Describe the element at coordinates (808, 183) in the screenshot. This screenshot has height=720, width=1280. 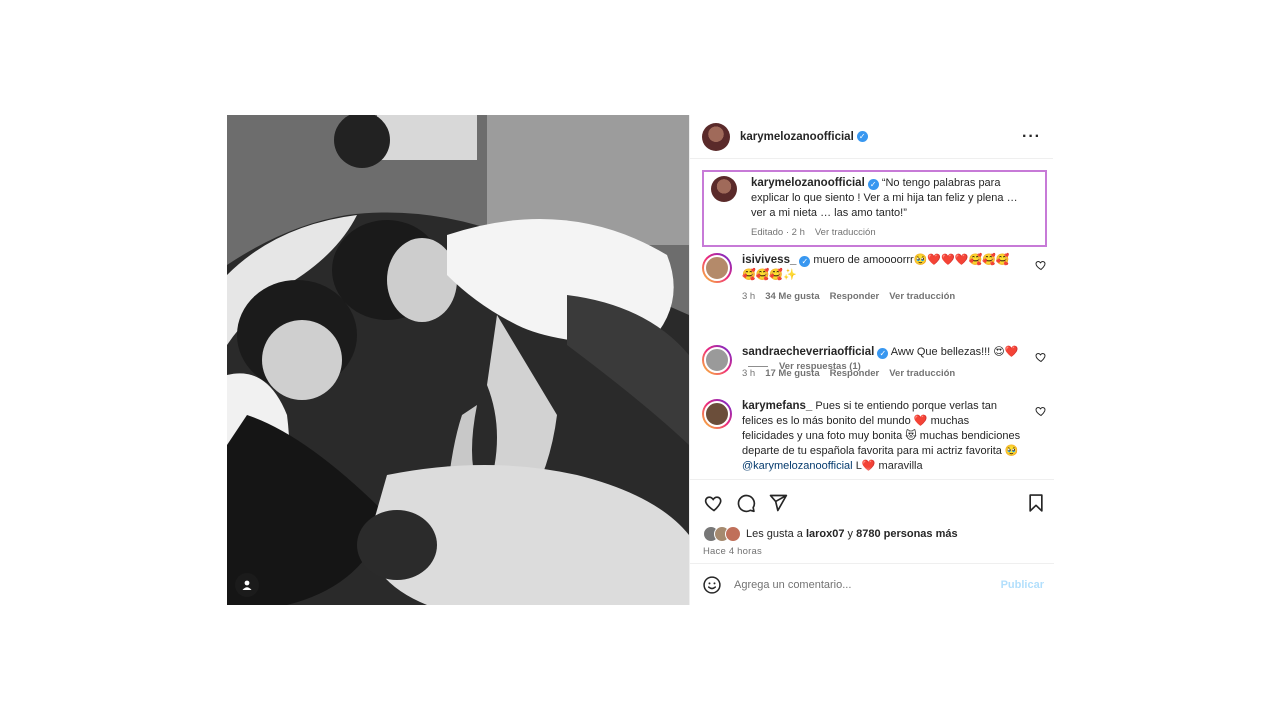
I see `caption-username: karymelozanoofficial` at that location.